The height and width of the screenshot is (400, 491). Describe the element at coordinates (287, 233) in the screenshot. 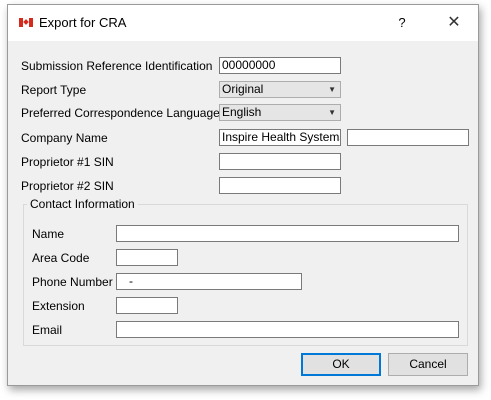

I see `contact-name-input` at that location.